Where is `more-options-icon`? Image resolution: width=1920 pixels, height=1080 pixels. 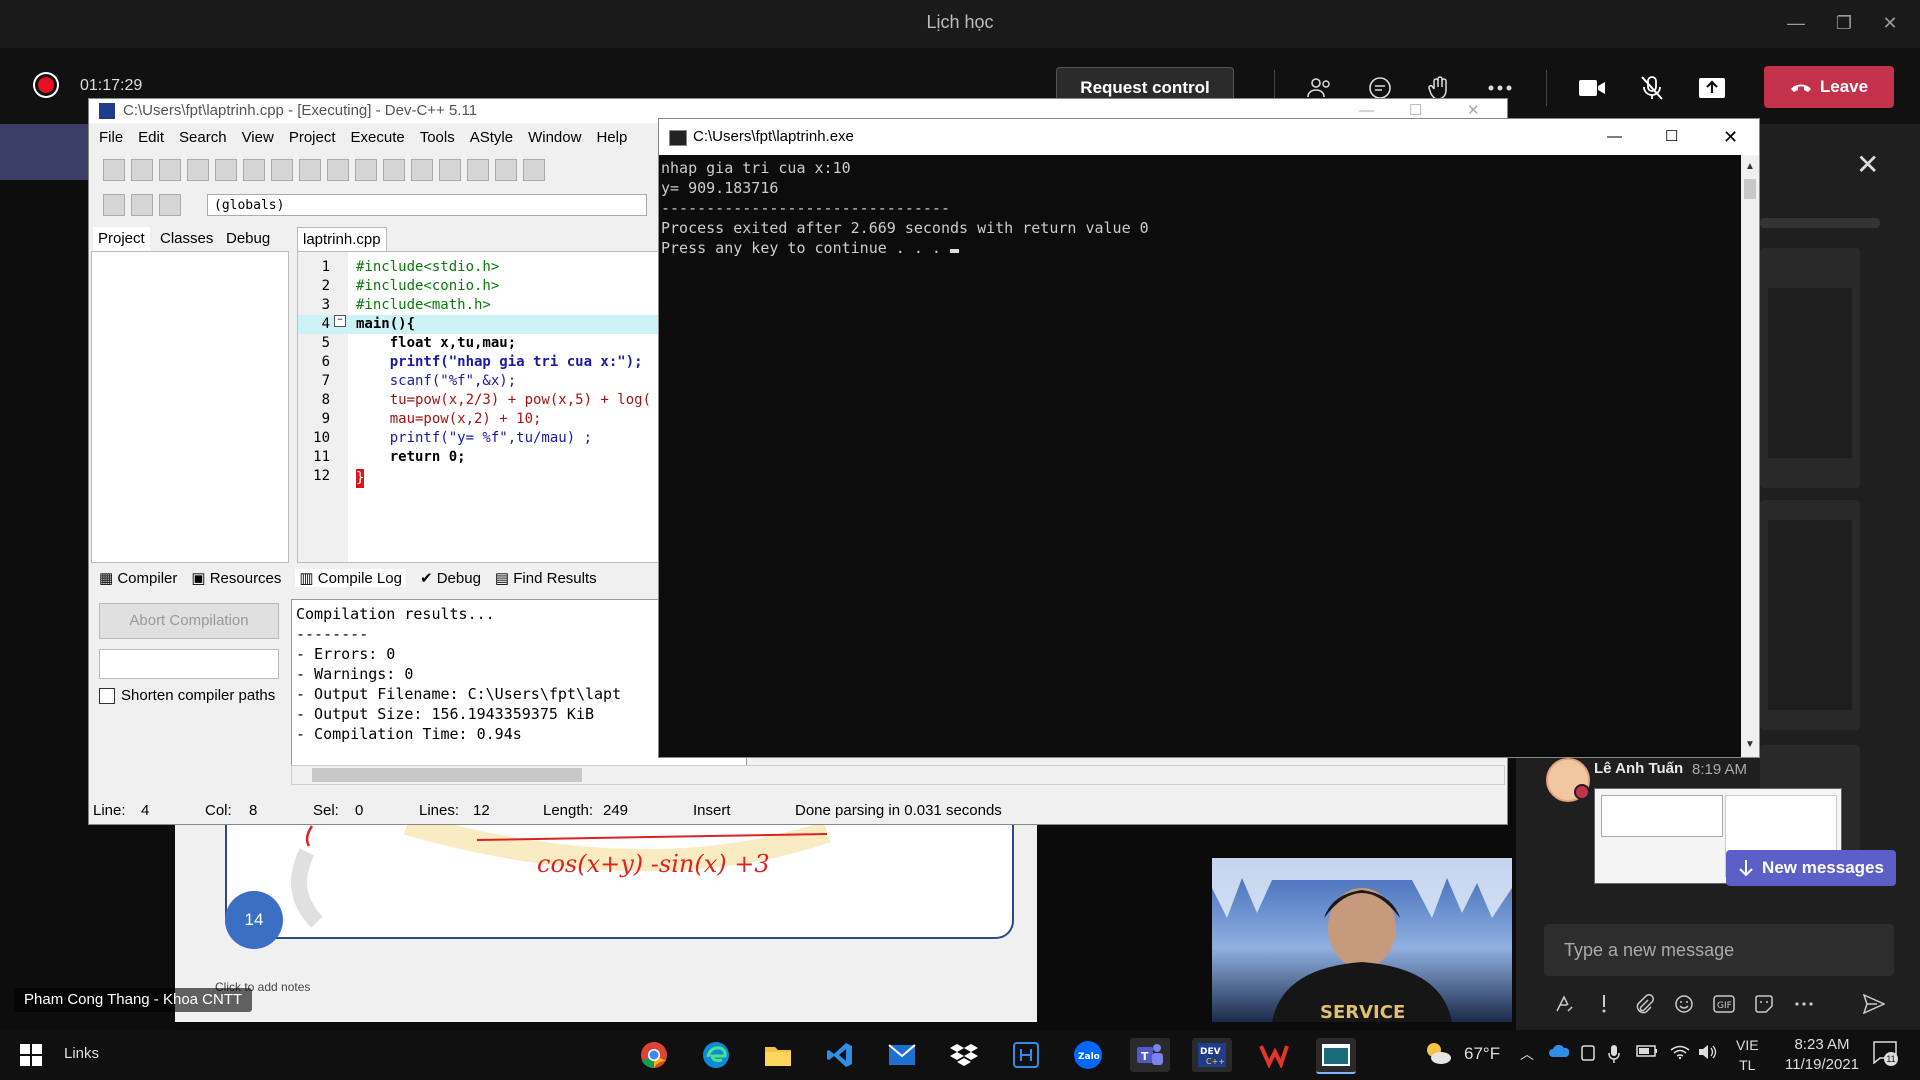 more-options-icon is located at coordinates (1804, 1004).